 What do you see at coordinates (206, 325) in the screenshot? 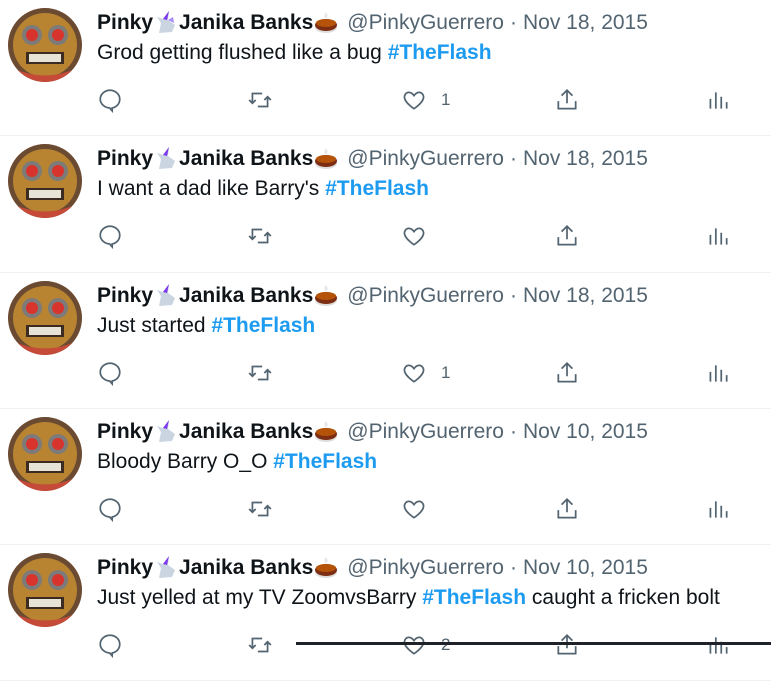
I see `tweet-text: Just started #TheFlash` at bounding box center [206, 325].